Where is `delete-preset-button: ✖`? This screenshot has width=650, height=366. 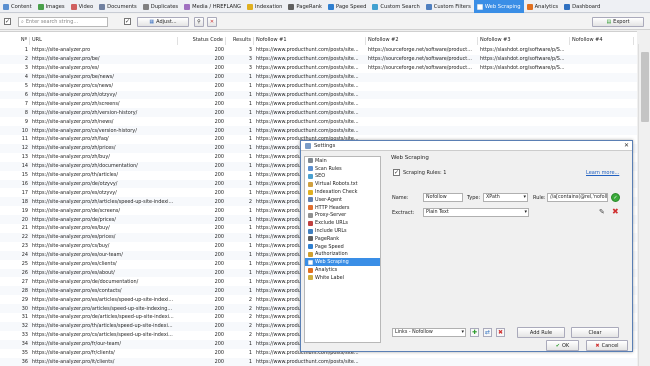 delete-preset-button: ✖ is located at coordinates (500, 332).